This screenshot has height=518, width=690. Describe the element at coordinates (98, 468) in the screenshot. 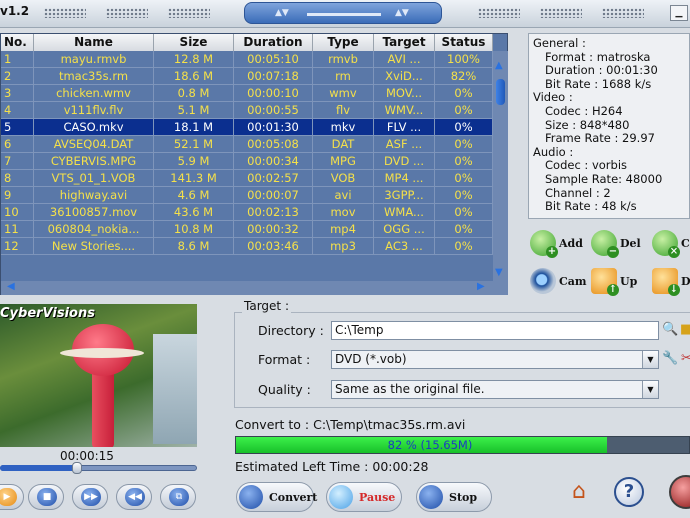

I see `seek-slider` at that location.